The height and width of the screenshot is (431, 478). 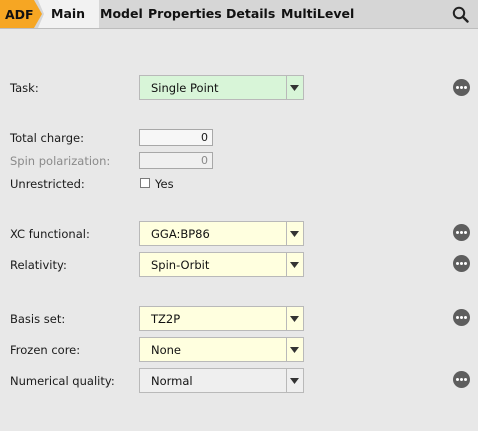 I want to click on frozen-core-select: None, so click(x=221, y=349).